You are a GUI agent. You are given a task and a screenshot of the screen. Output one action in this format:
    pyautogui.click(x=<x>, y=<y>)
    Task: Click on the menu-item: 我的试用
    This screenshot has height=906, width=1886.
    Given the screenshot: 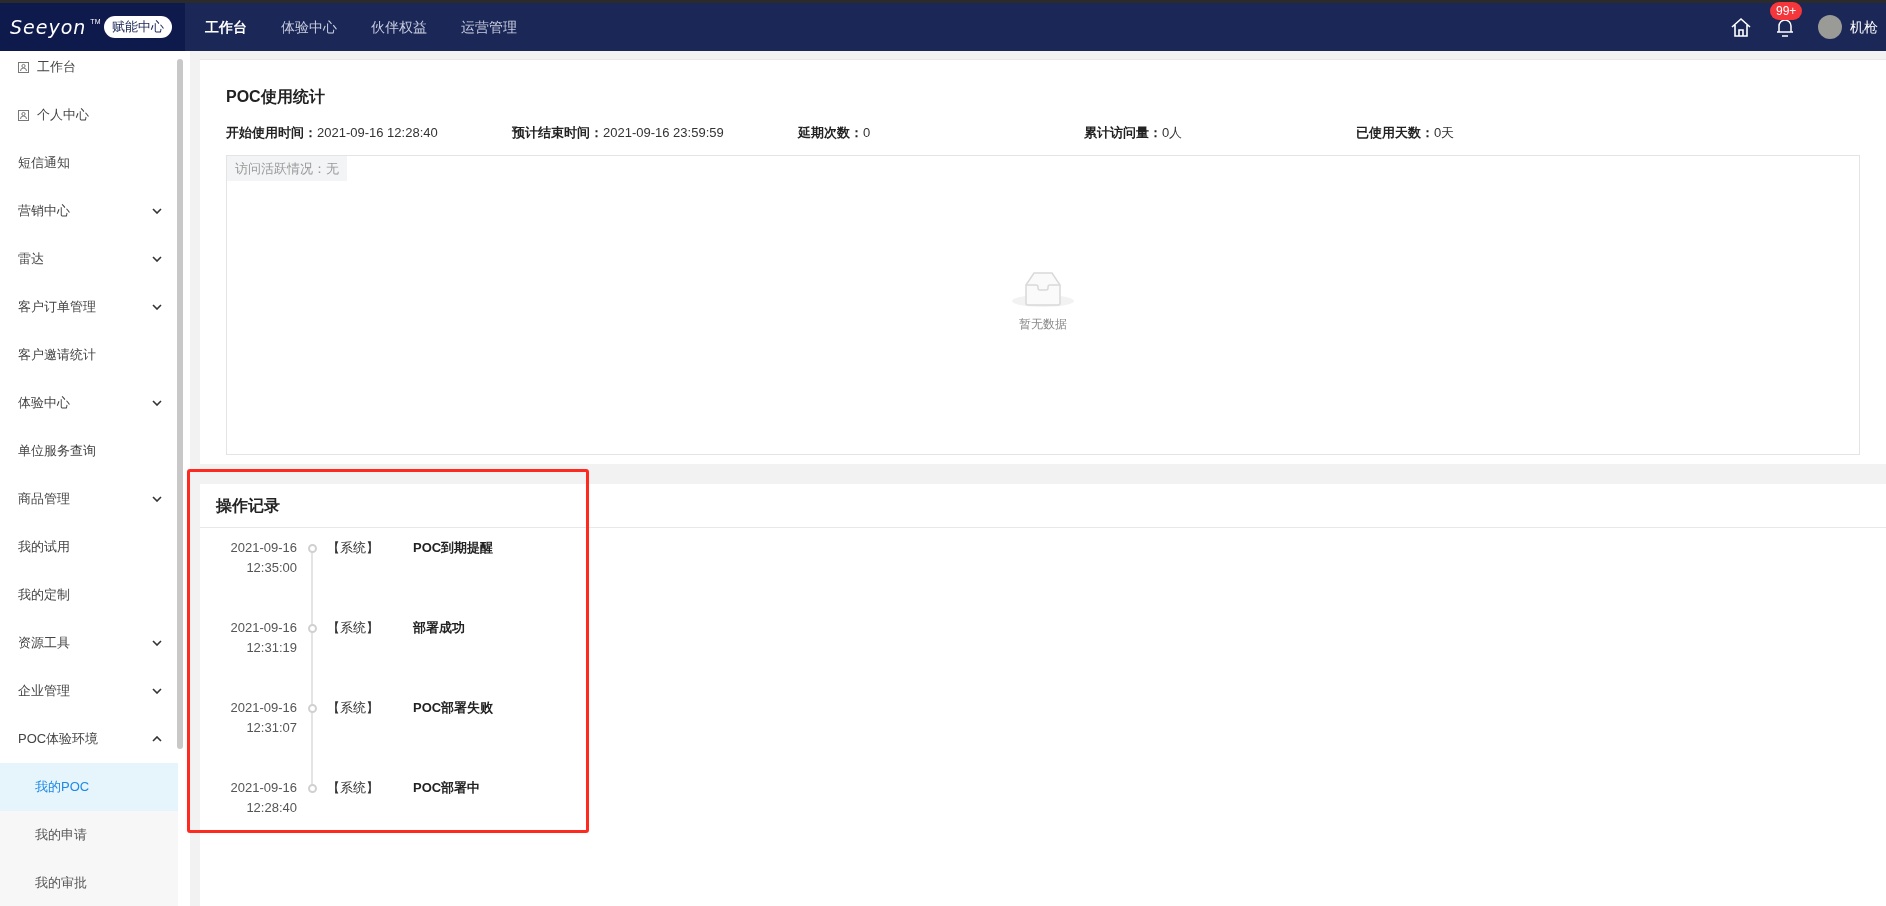 What is the action you would take?
    pyautogui.click(x=89, y=547)
    